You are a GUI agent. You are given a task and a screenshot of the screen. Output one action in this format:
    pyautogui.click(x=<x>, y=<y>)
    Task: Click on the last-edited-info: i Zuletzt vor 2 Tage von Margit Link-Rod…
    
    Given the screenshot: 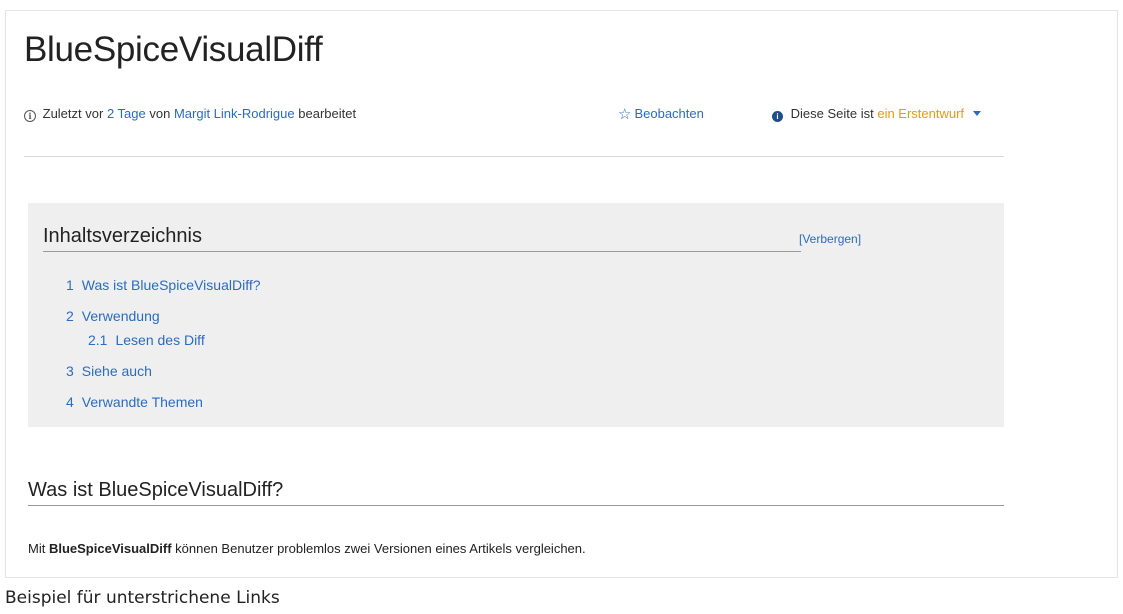 What is the action you would take?
    pyautogui.click(x=190, y=114)
    